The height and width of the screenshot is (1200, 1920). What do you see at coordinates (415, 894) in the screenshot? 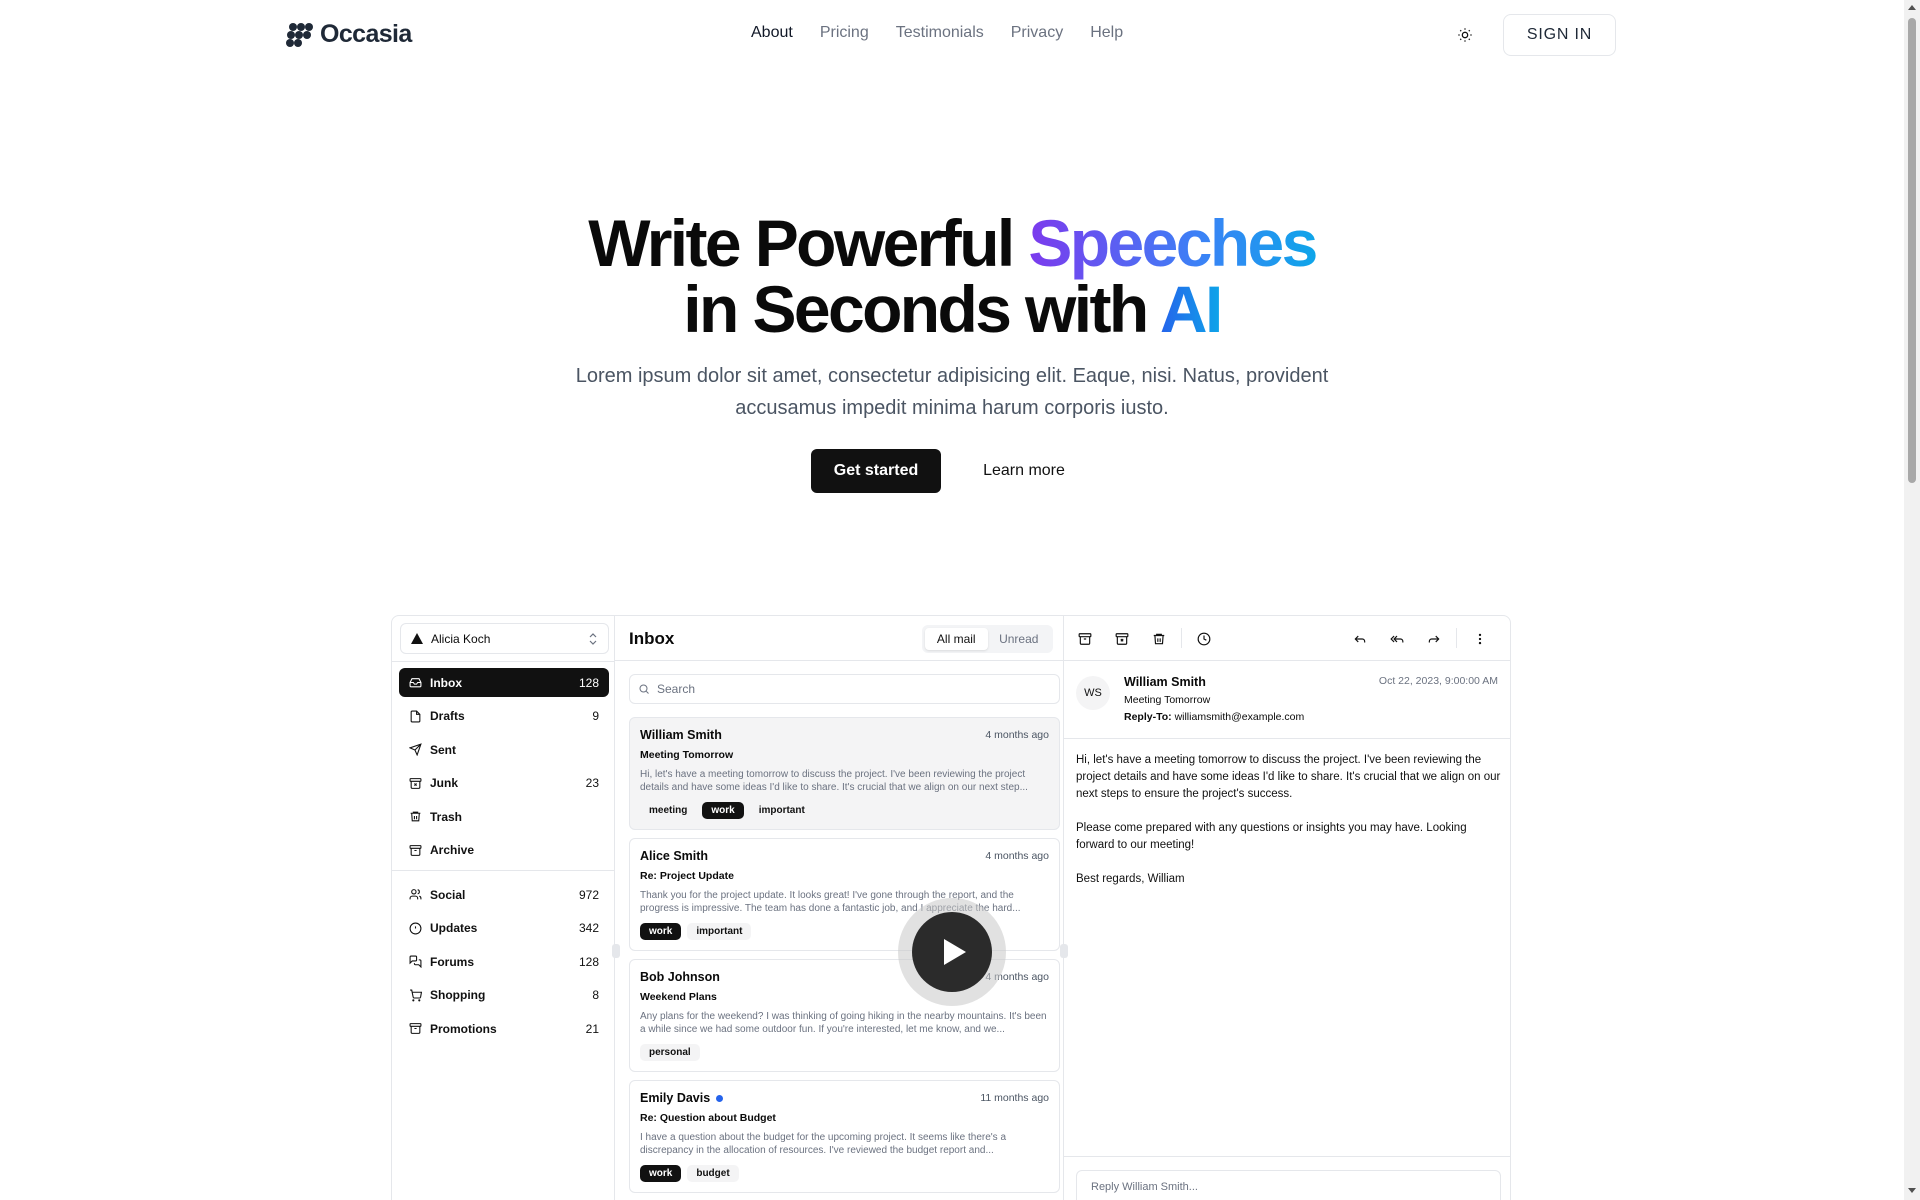
I see `users-icon` at bounding box center [415, 894].